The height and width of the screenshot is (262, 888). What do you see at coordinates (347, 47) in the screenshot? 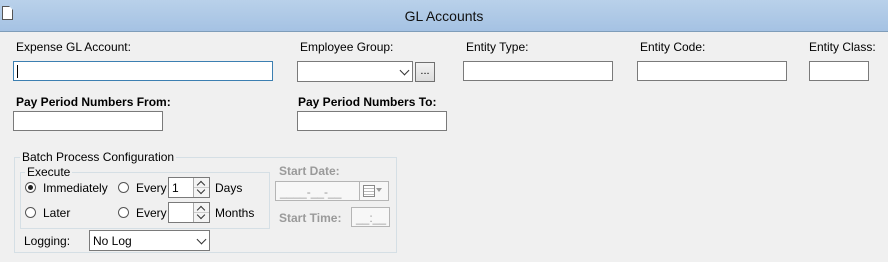
I see `employee-group-label: Employee Group:` at bounding box center [347, 47].